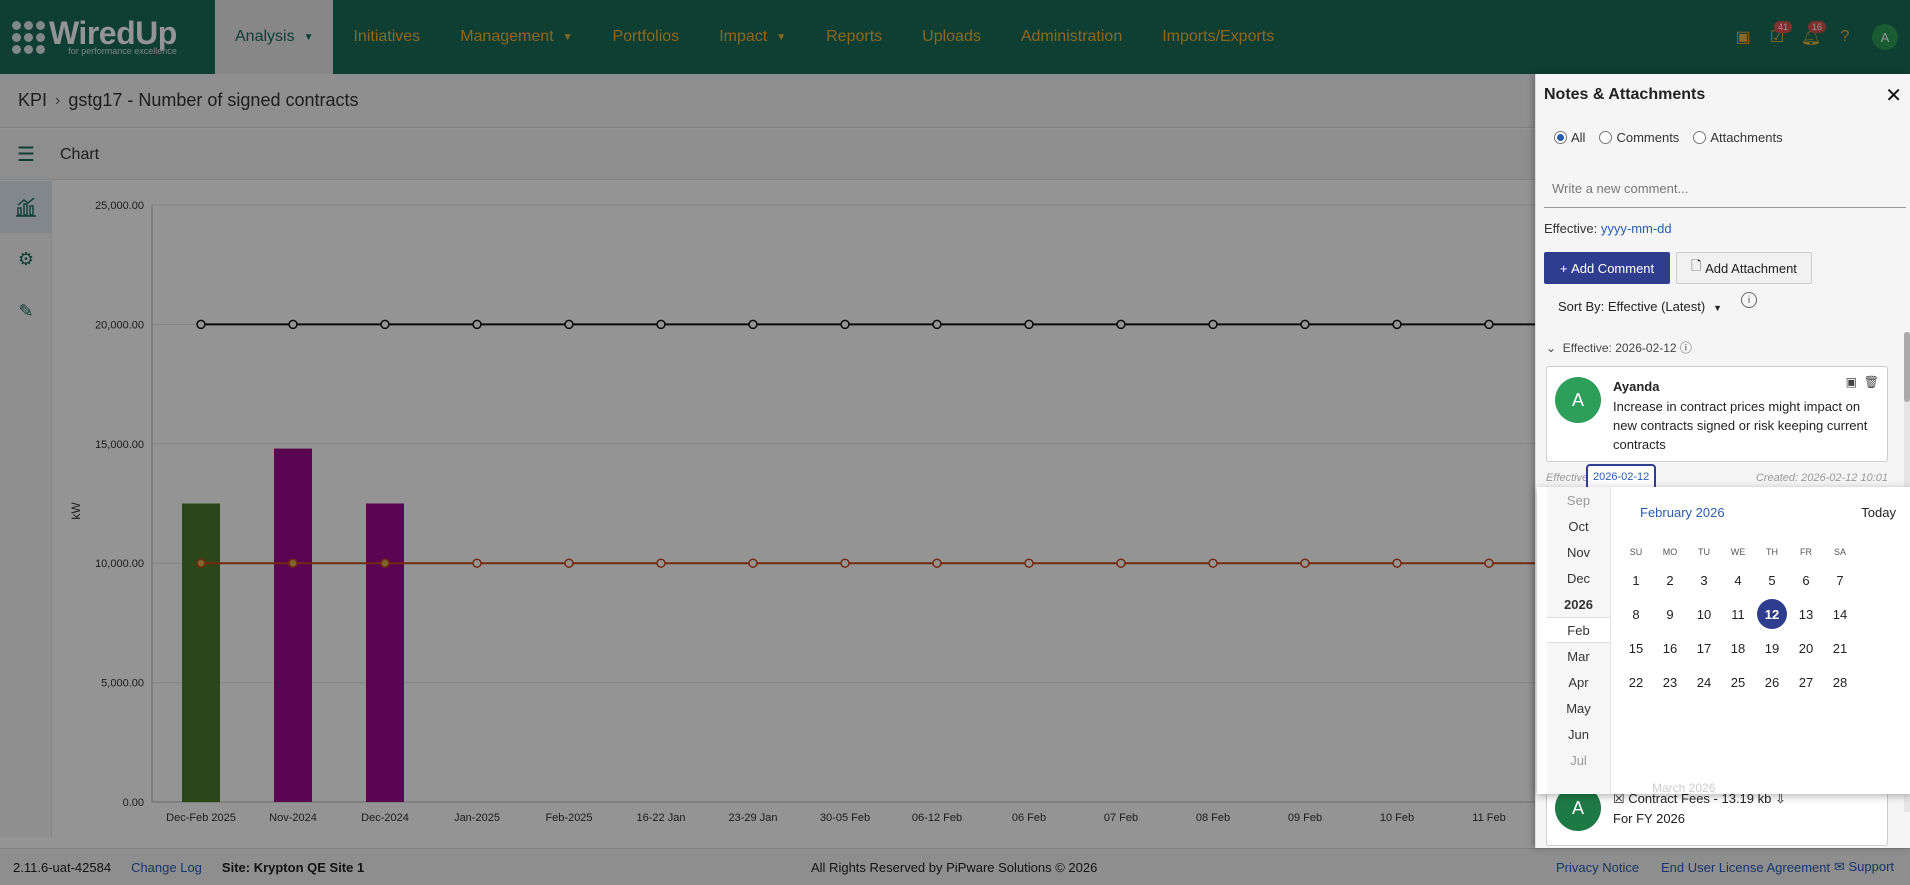 Image resolution: width=1910 pixels, height=885 pixels. What do you see at coordinates (1806, 552) in the screenshot?
I see `weekday-label: FR` at bounding box center [1806, 552].